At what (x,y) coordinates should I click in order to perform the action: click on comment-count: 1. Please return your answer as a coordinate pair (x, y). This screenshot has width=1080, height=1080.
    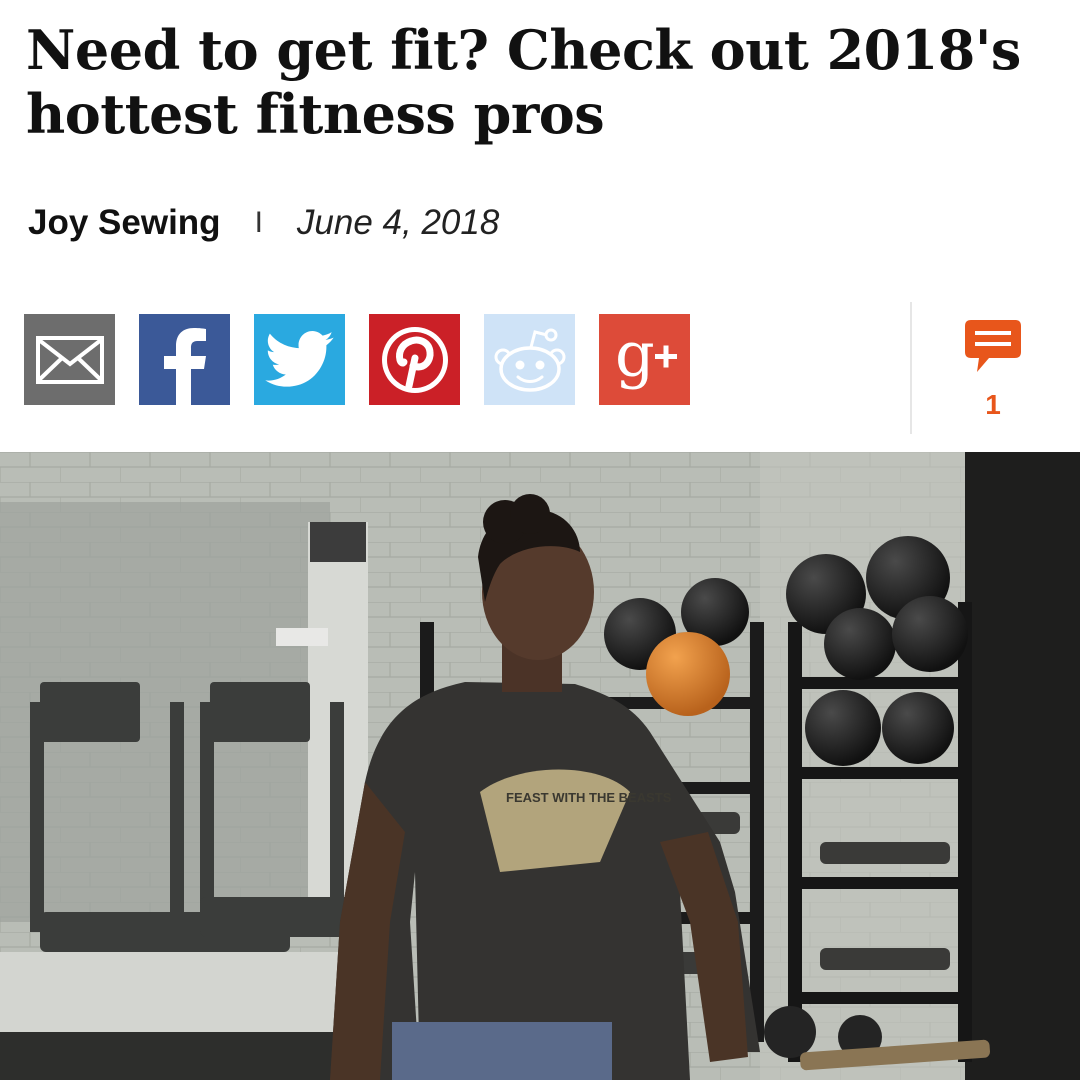
    Looking at the image, I should click on (993, 404).